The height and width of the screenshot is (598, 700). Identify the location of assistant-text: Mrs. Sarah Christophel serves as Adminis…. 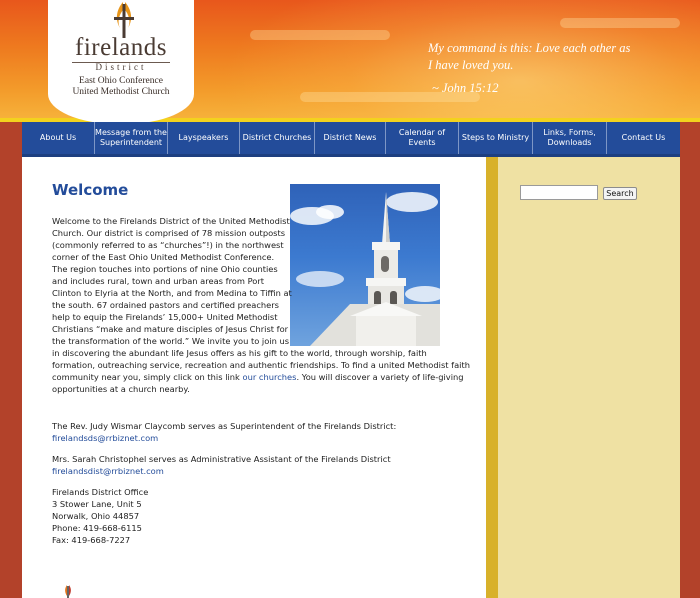
(221, 459).